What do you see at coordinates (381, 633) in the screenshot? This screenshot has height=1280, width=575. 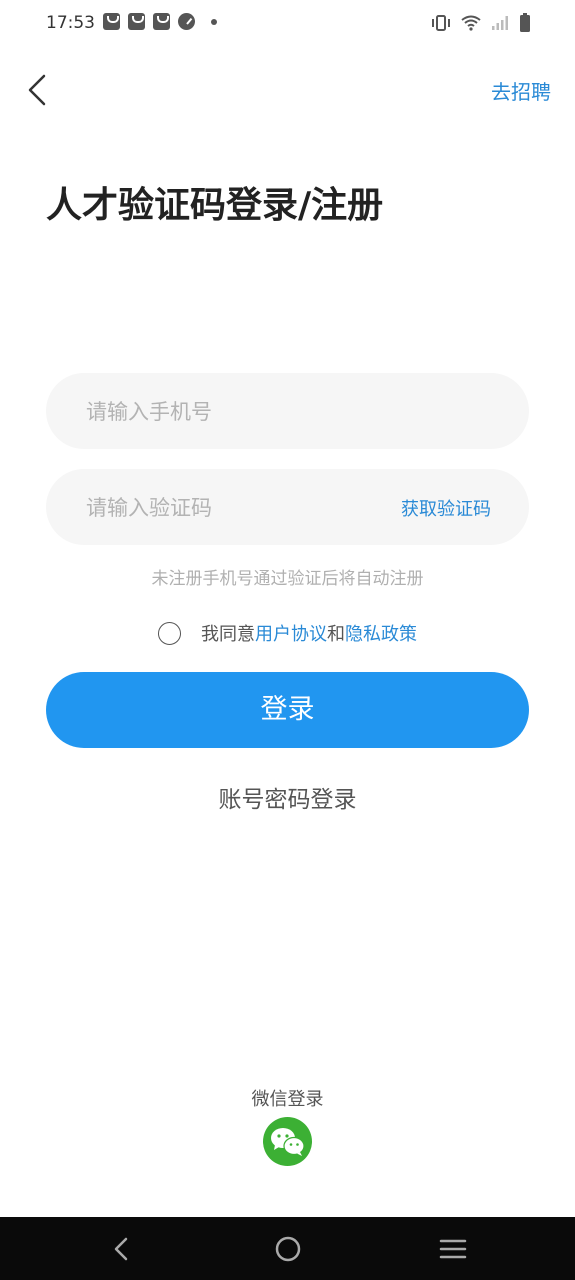 I see `privacy-policy-link: 隐私政策` at bounding box center [381, 633].